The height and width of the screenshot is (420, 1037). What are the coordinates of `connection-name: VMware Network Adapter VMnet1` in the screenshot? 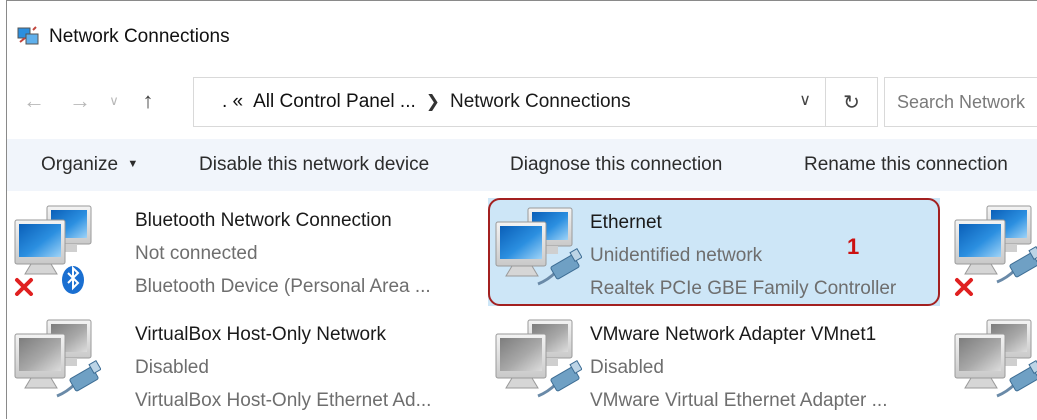 It's located at (733, 334).